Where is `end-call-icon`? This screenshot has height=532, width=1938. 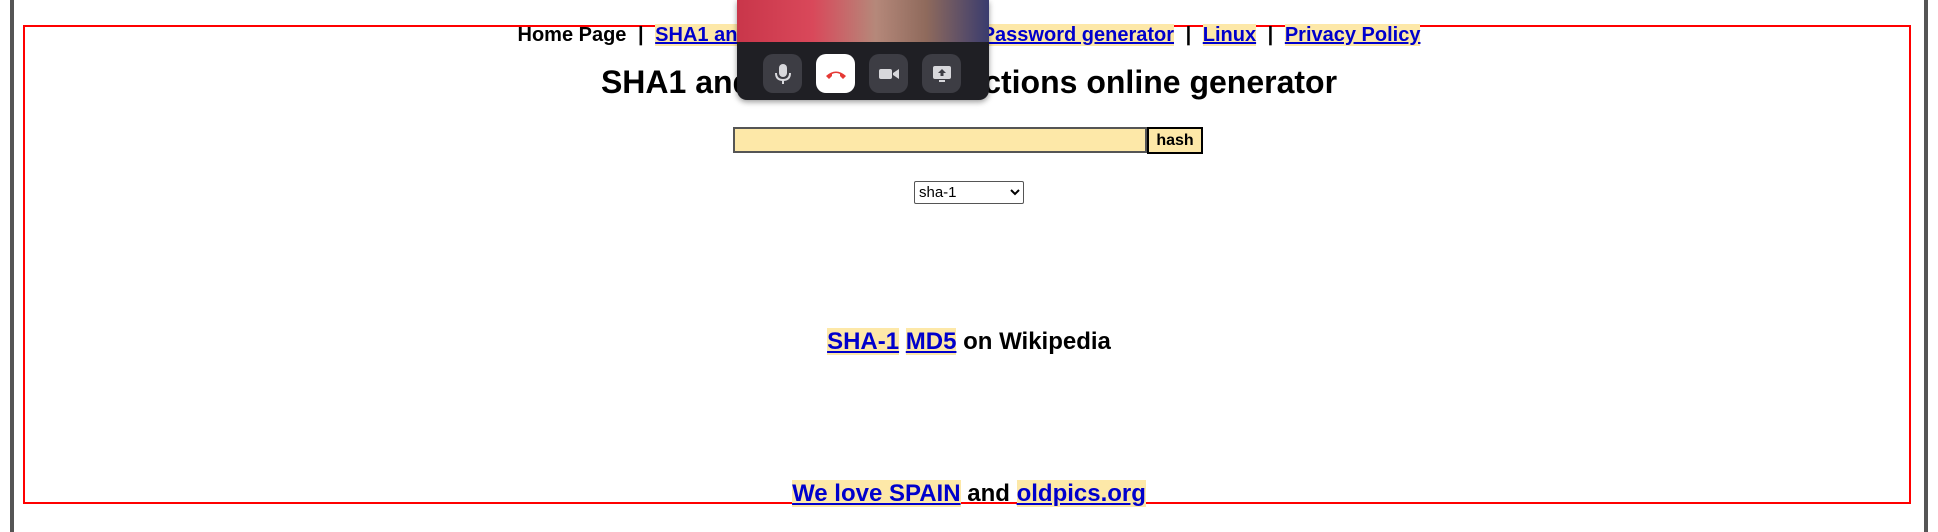 end-call-icon is located at coordinates (835, 73).